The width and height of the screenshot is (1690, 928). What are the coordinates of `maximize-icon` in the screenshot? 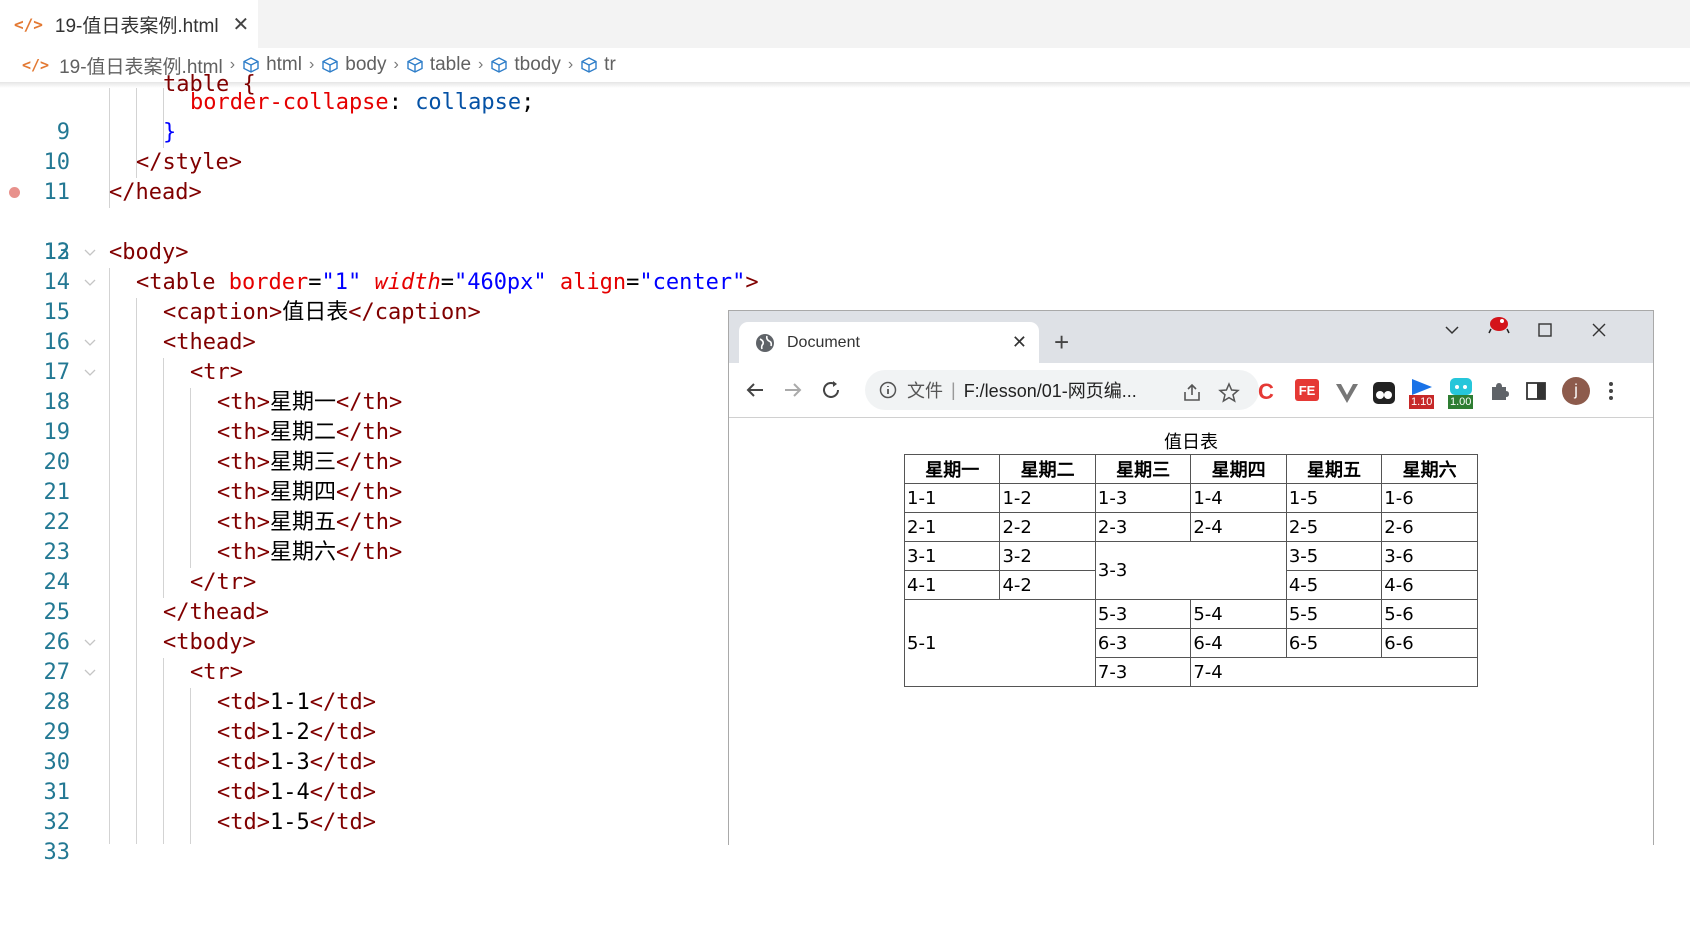 It's located at (1545, 330).